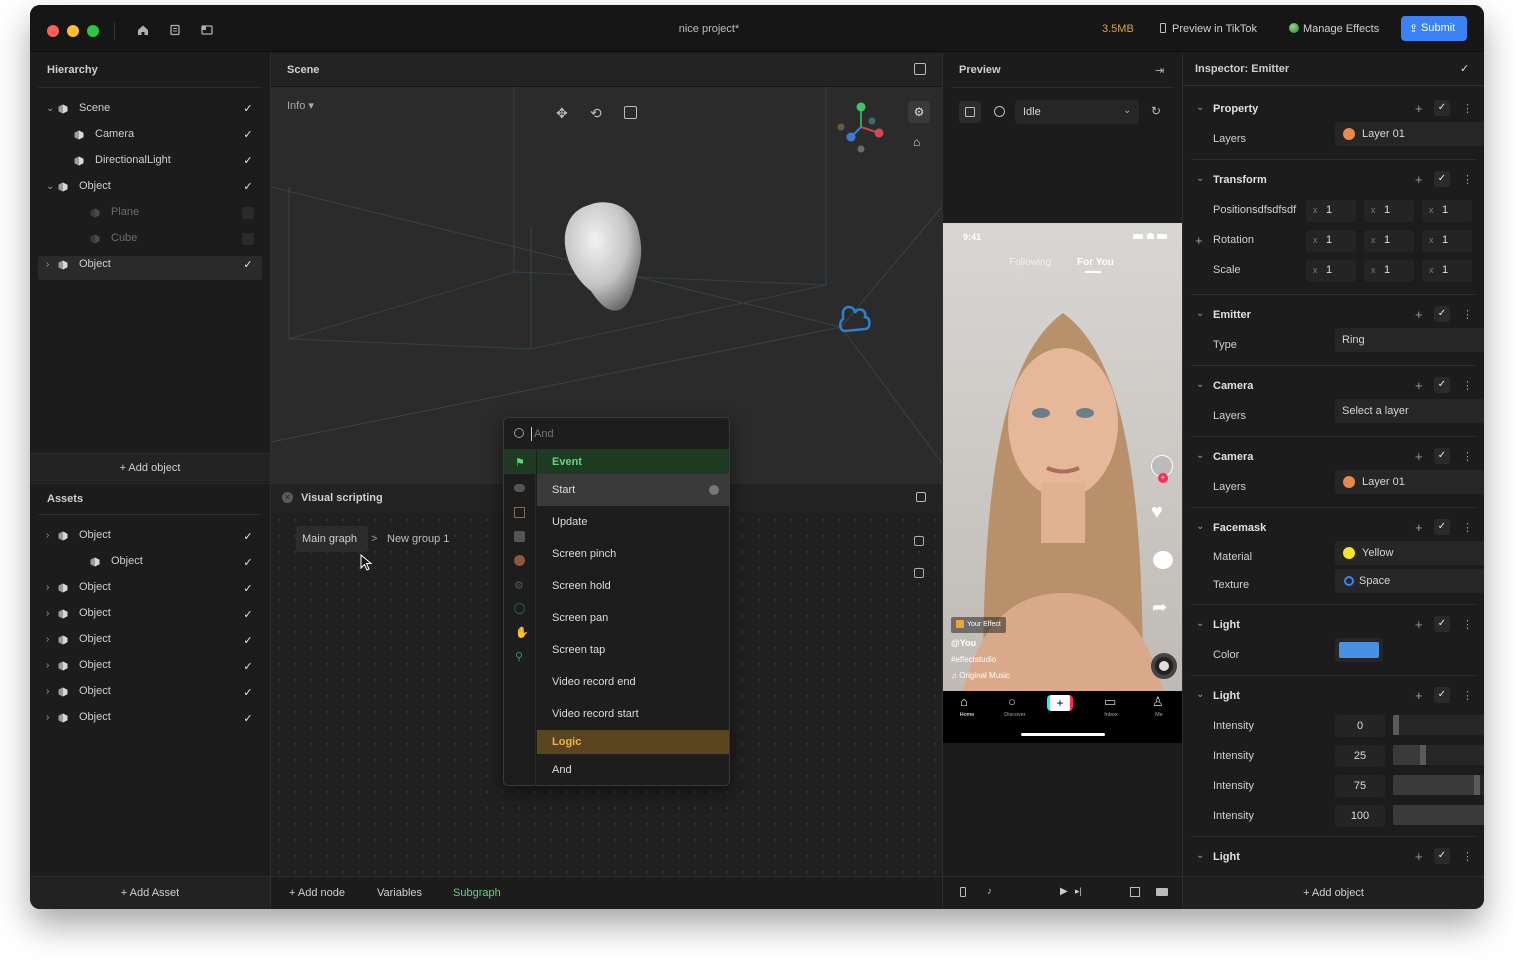  Describe the element at coordinates (1159, 70) in the screenshot. I see `exit-preview-icon: ⇥` at that location.